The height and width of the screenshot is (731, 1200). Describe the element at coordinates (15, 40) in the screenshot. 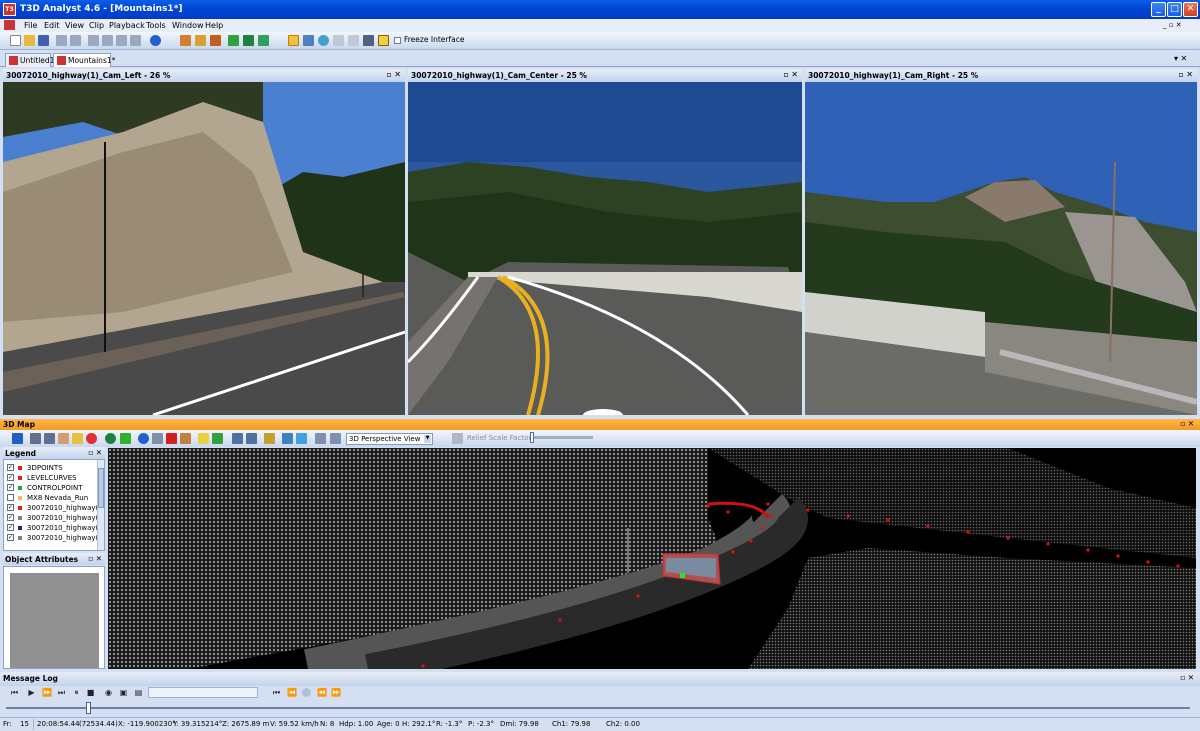

I see `new-icon` at that location.